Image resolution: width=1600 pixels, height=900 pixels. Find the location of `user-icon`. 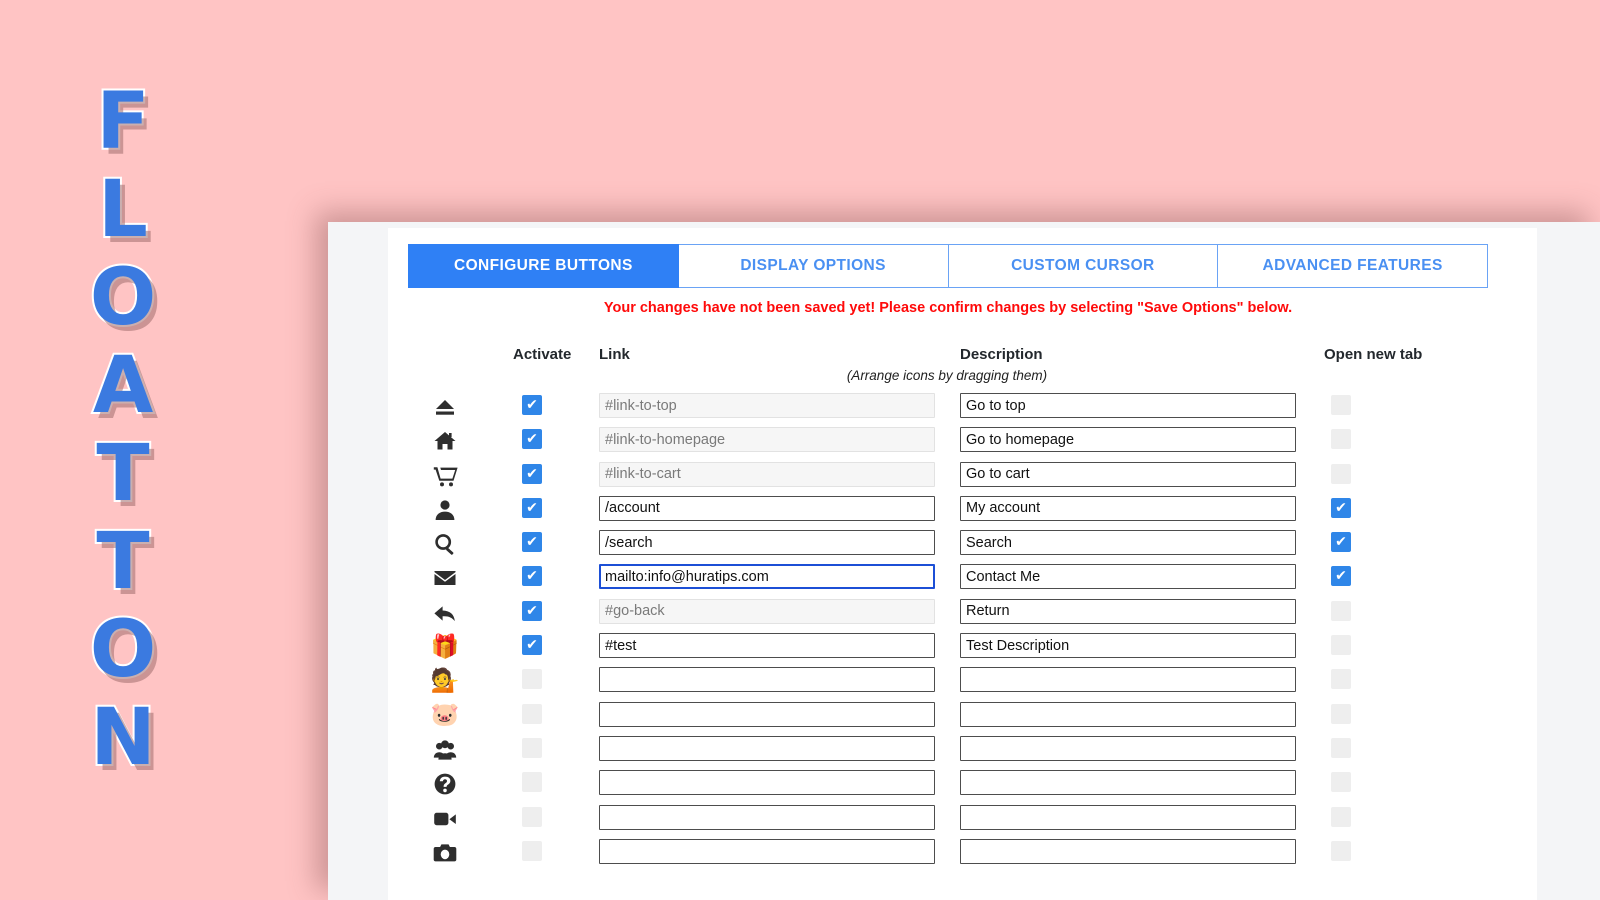

user-icon is located at coordinates (445, 510).